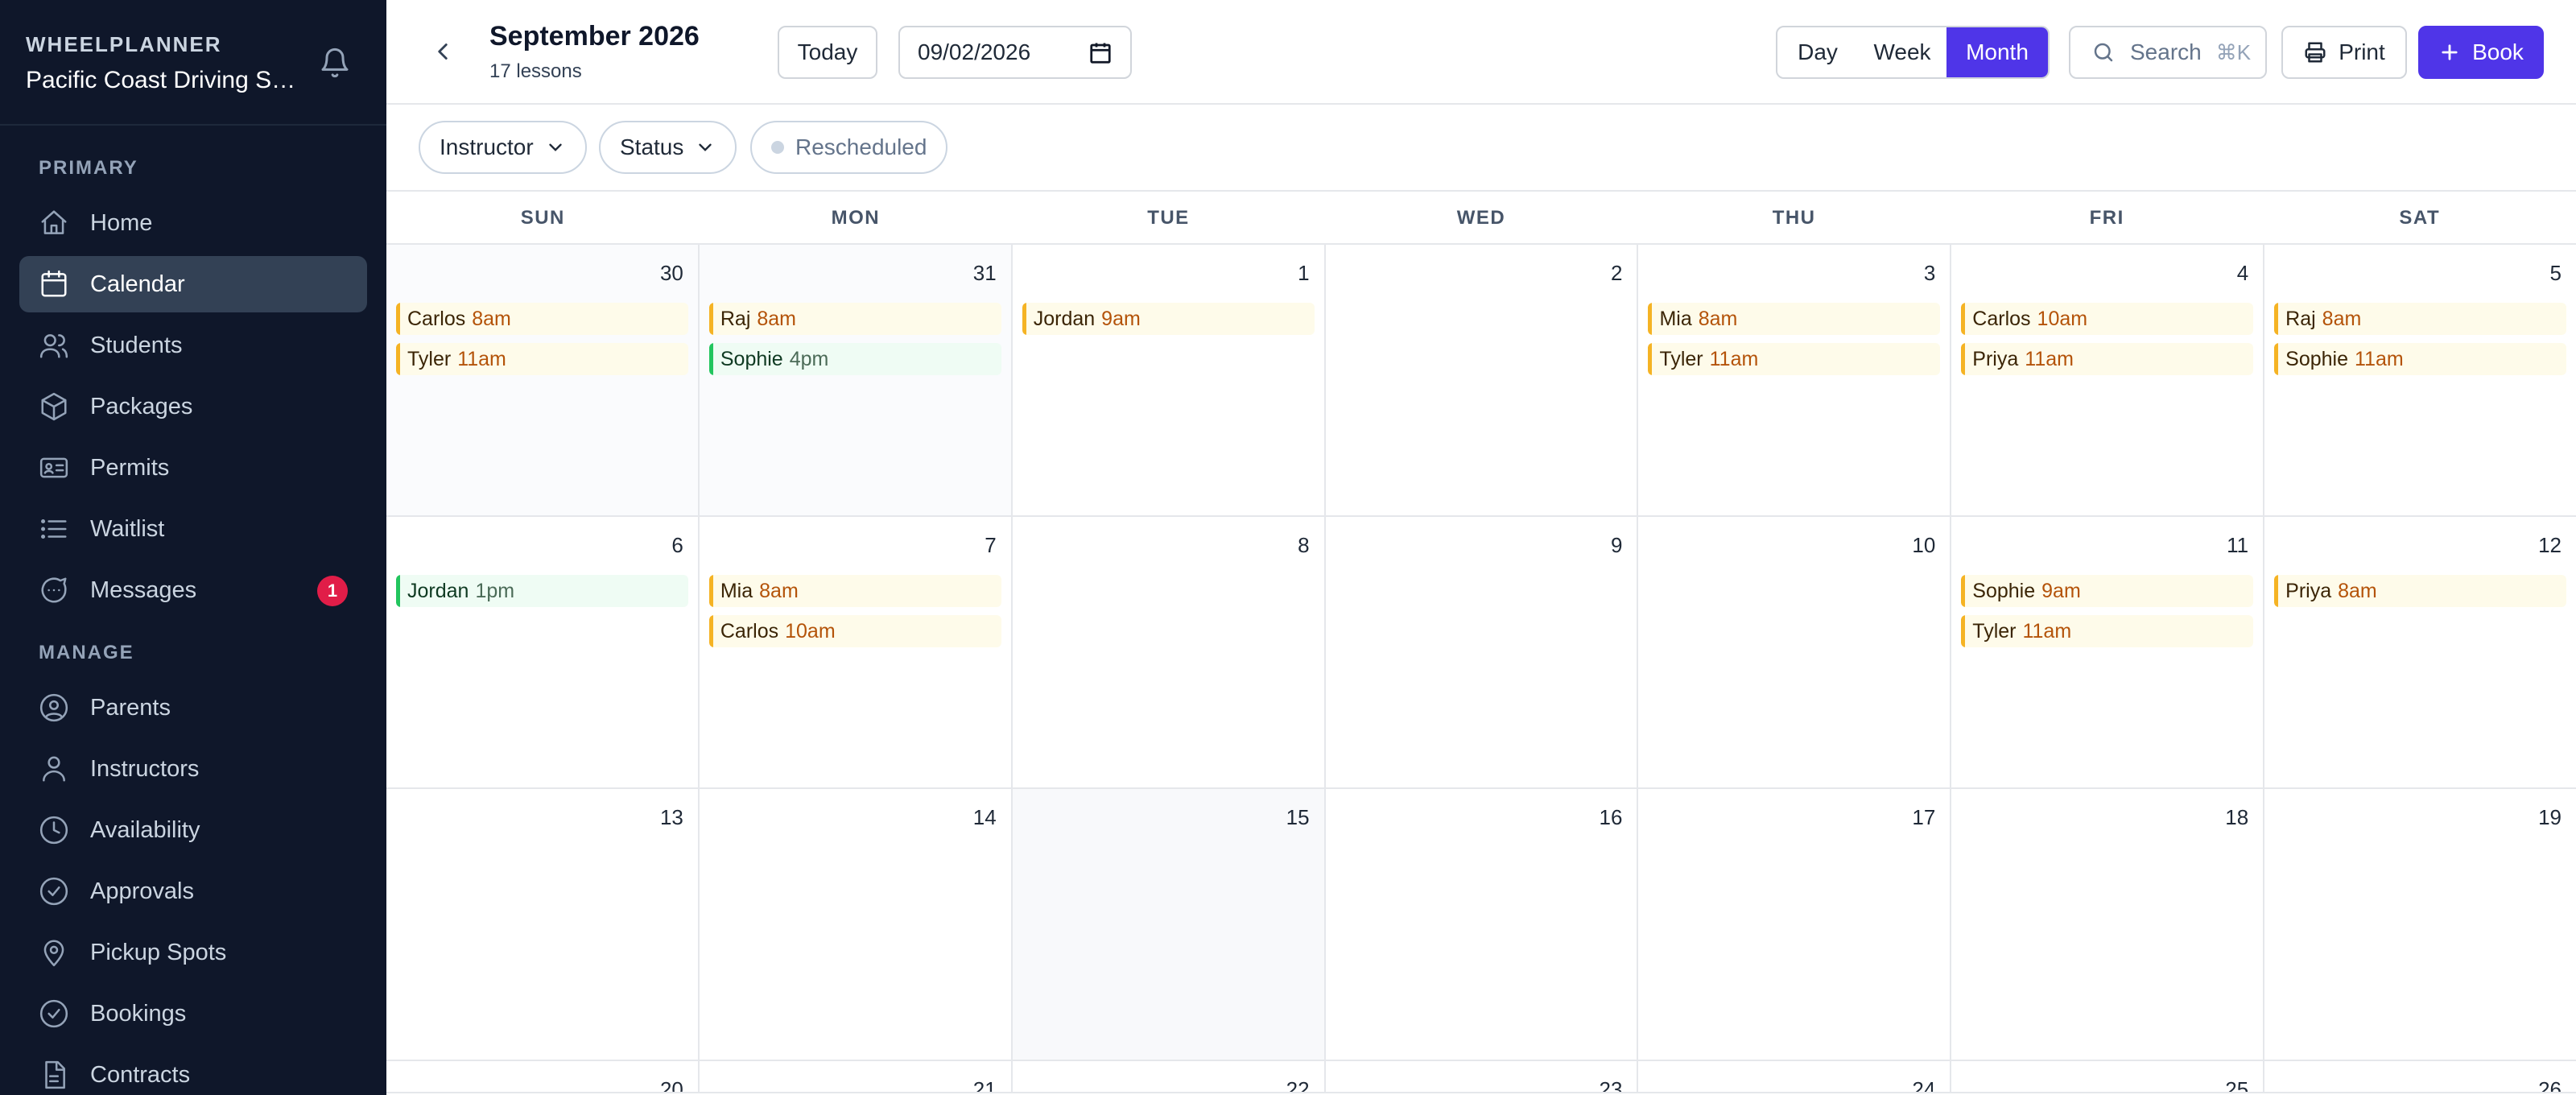 This screenshot has height=1095, width=2576. What do you see at coordinates (2108, 924) in the screenshot?
I see `day-cell: 18` at bounding box center [2108, 924].